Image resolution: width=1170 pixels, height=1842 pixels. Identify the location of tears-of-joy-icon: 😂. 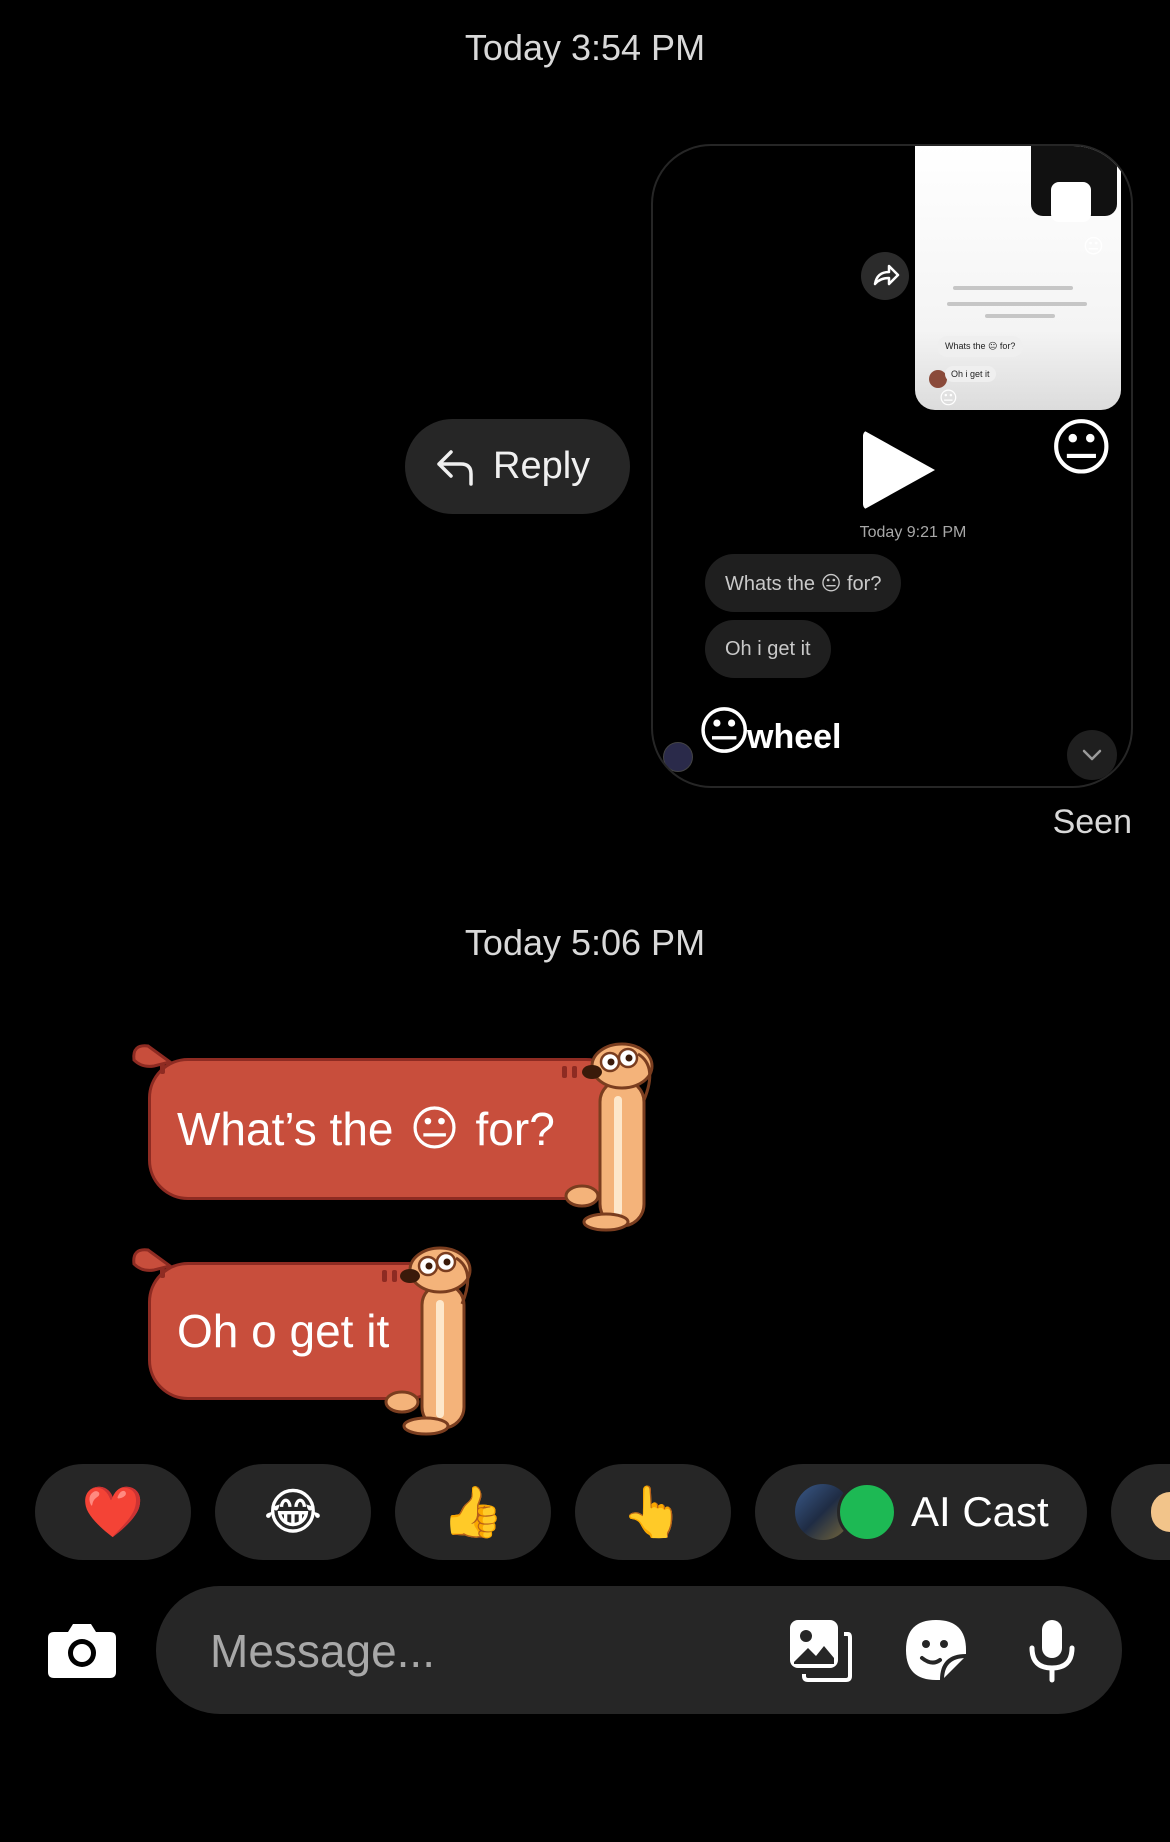
(293, 1512).